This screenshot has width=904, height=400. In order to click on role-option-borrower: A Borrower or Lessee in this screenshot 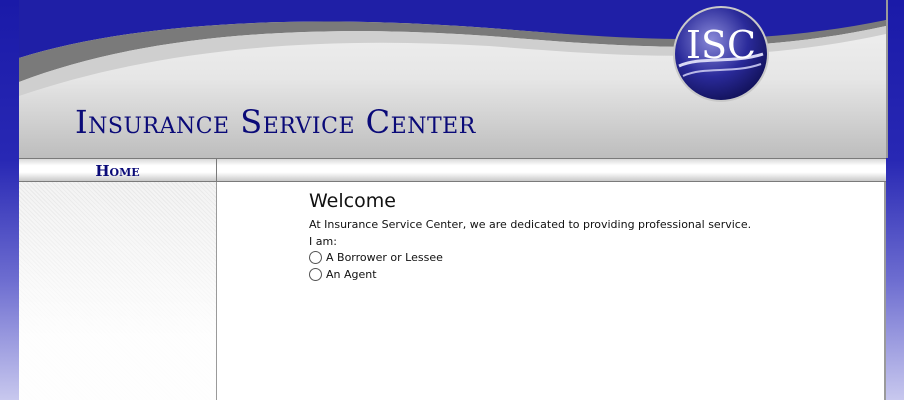, I will do `click(376, 257)`.